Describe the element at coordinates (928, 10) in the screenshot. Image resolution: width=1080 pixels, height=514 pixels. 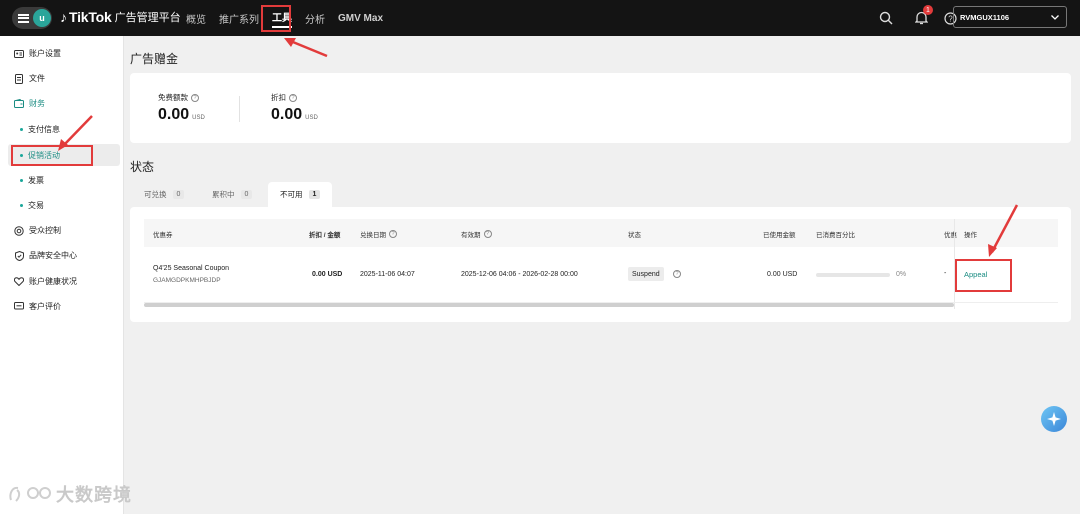
I see `notification-badge: 1` at that location.